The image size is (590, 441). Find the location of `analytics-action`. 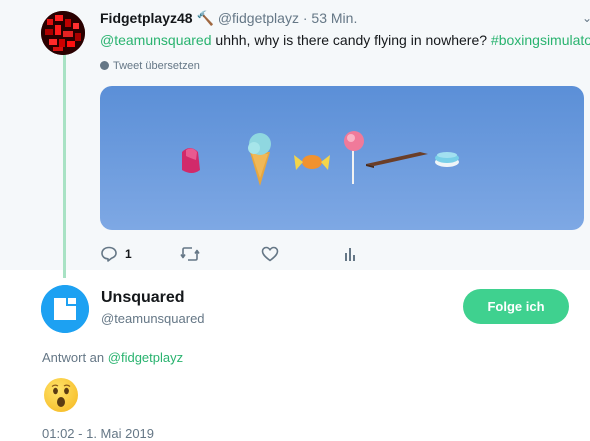

analytics-action is located at coordinates (350, 254).